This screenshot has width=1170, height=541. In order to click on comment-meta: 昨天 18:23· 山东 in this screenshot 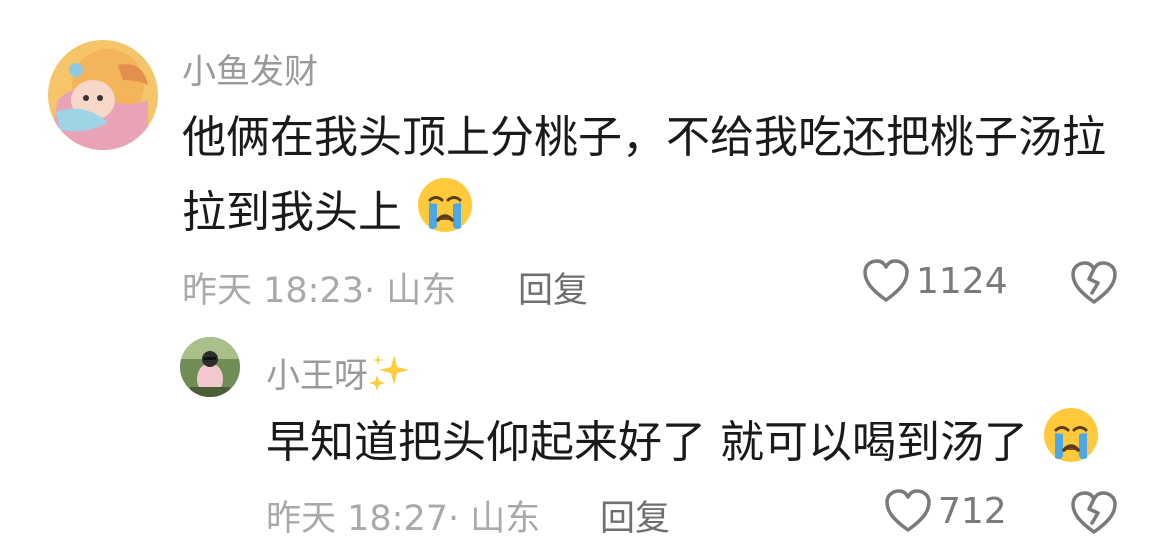, I will do `click(319, 287)`.